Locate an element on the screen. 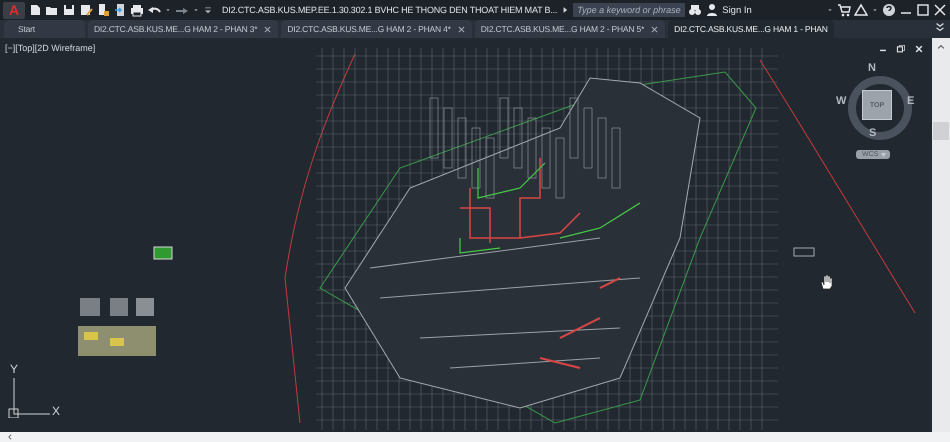  viewport-label: [−][Top][2D Wireframe] is located at coordinates (50, 48).